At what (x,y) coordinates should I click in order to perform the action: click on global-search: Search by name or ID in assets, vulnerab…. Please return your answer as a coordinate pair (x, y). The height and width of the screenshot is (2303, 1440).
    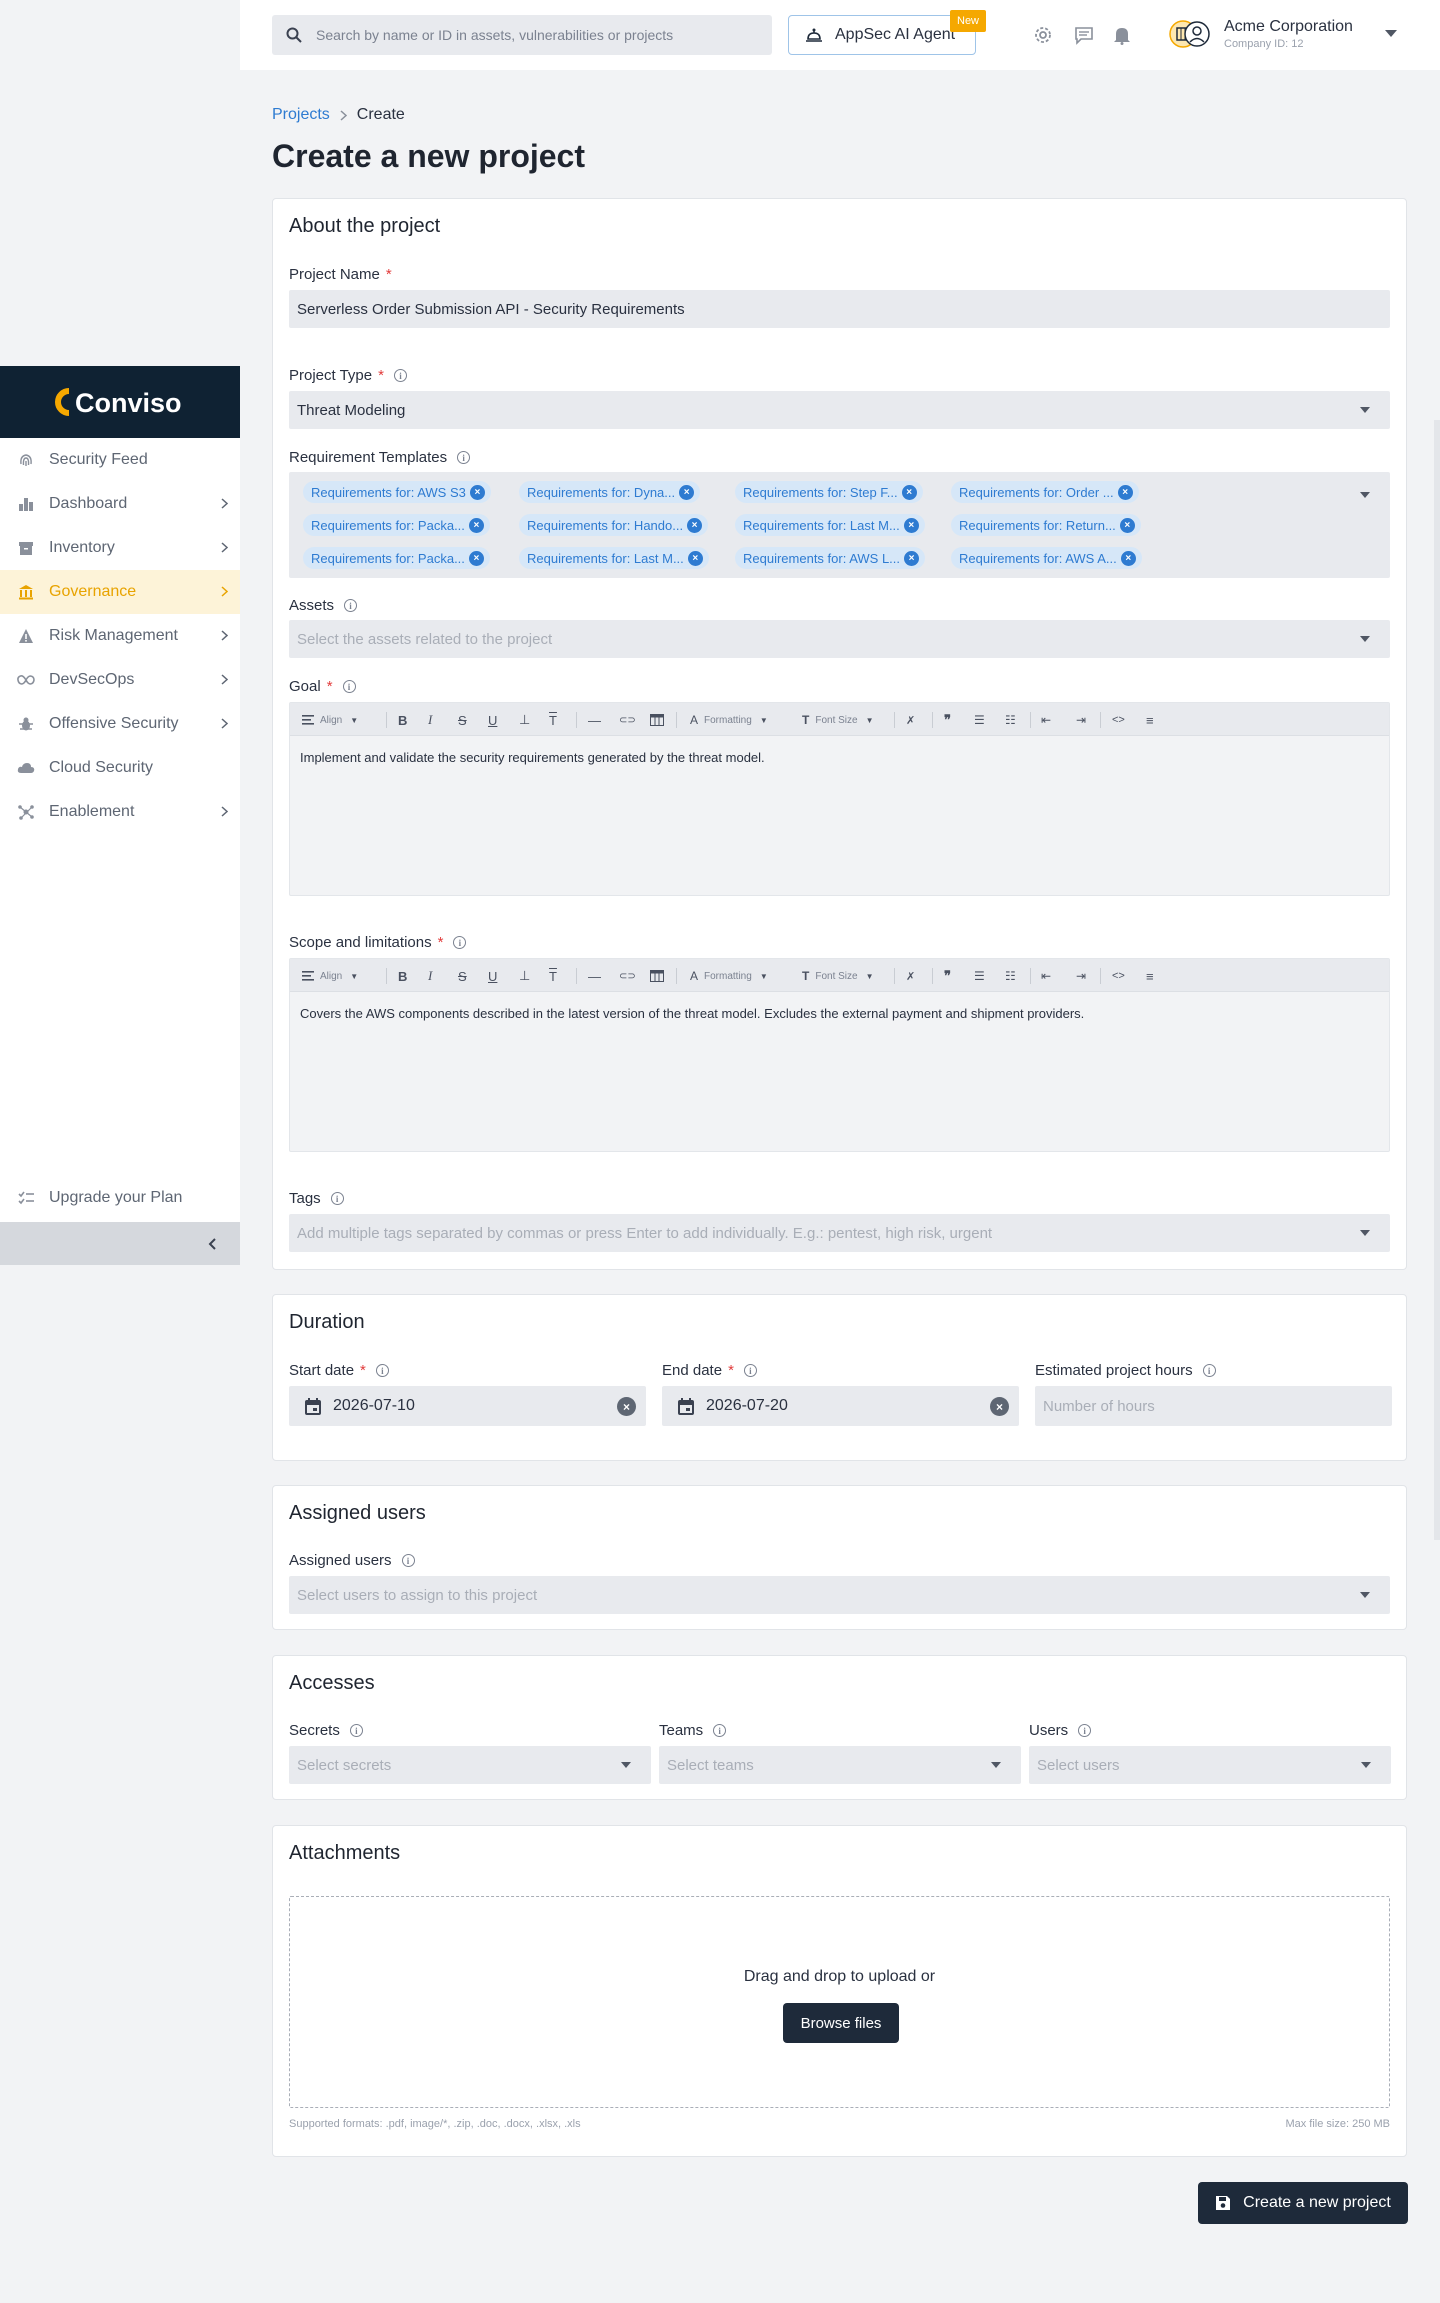
    Looking at the image, I should click on (522, 35).